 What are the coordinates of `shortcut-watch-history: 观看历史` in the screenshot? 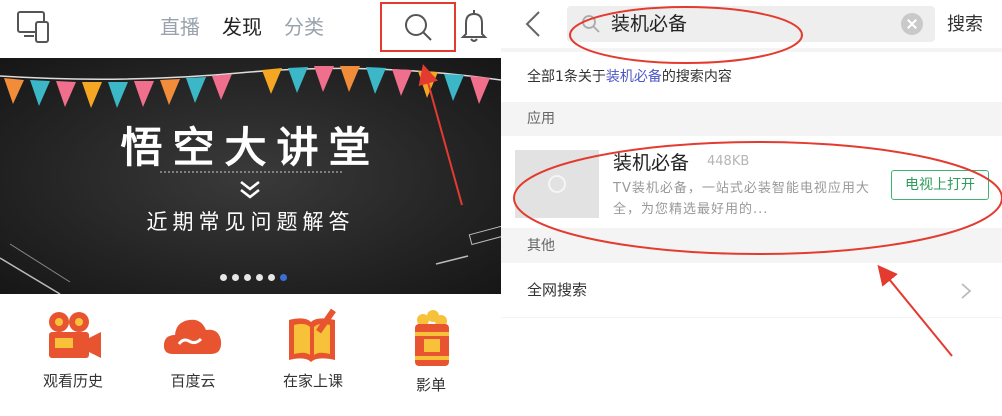 It's located at (73, 349).